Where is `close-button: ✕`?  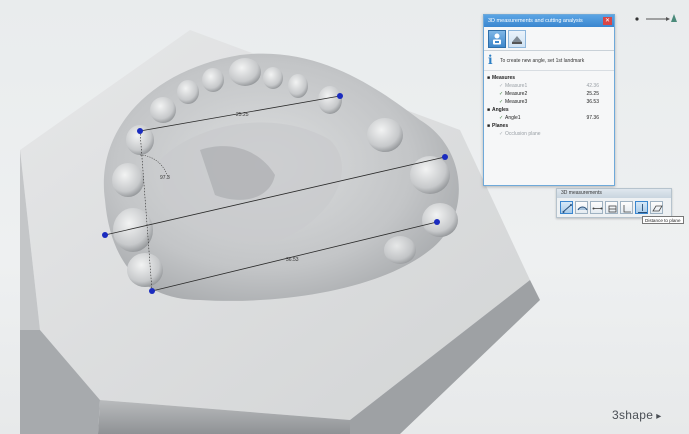 close-button: ✕ is located at coordinates (607, 21).